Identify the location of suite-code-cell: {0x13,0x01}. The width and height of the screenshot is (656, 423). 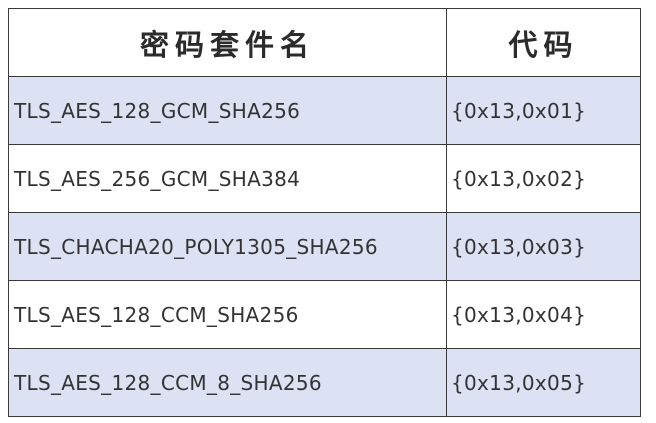
(543, 110).